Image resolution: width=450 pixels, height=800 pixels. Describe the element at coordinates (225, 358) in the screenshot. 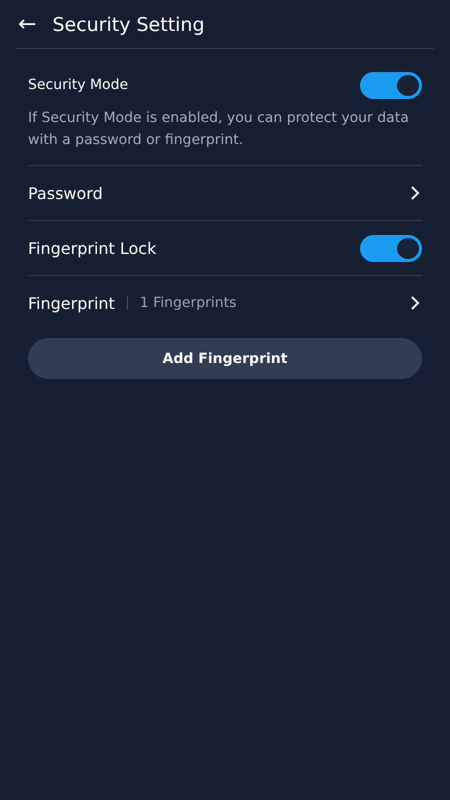

I see `add-fingerprint-button: Add Fingerprint` at that location.